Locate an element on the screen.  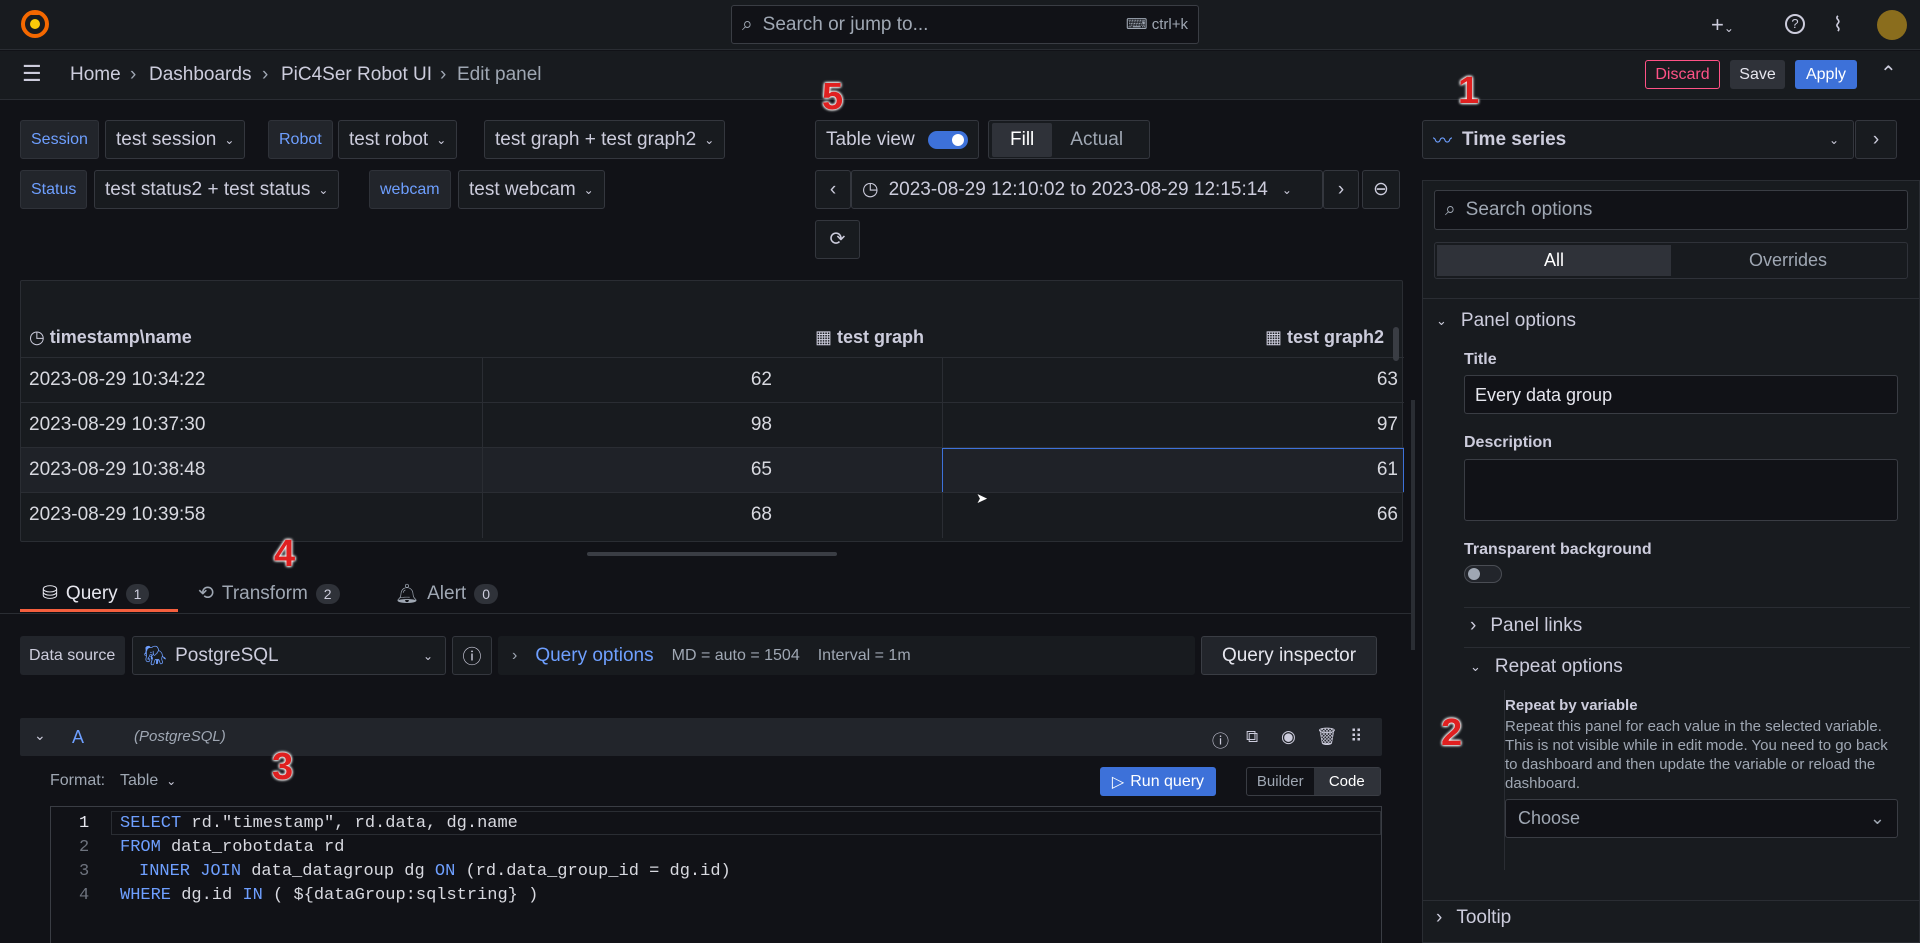
breadcrumb-dashboard: PiC4Ser Robot UI is located at coordinates (356, 75).